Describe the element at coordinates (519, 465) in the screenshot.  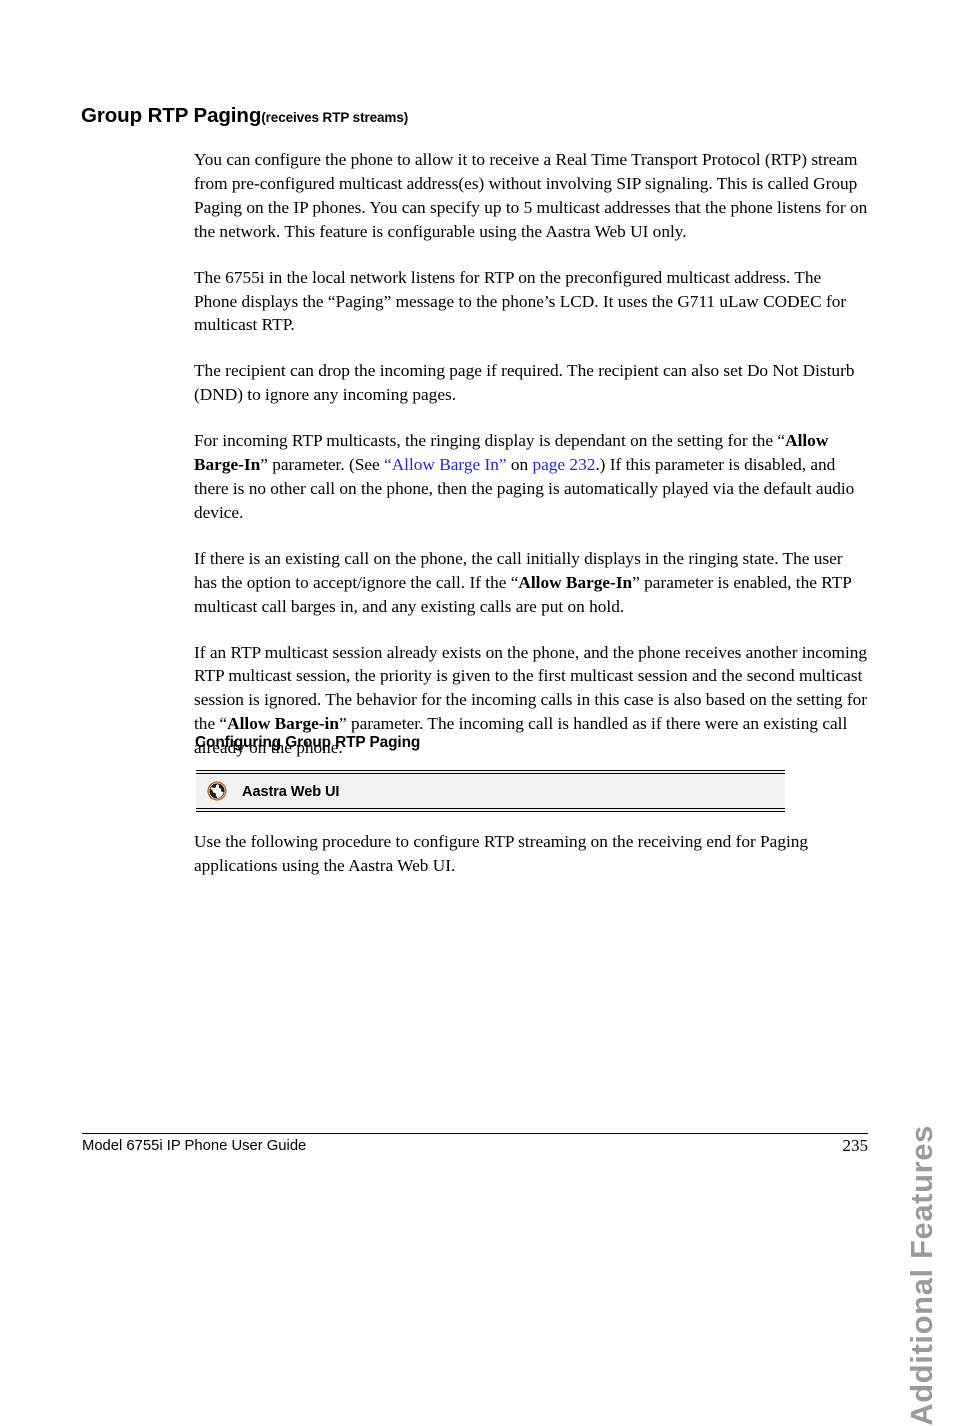
I see `paragraph-4-text-c: on` at that location.